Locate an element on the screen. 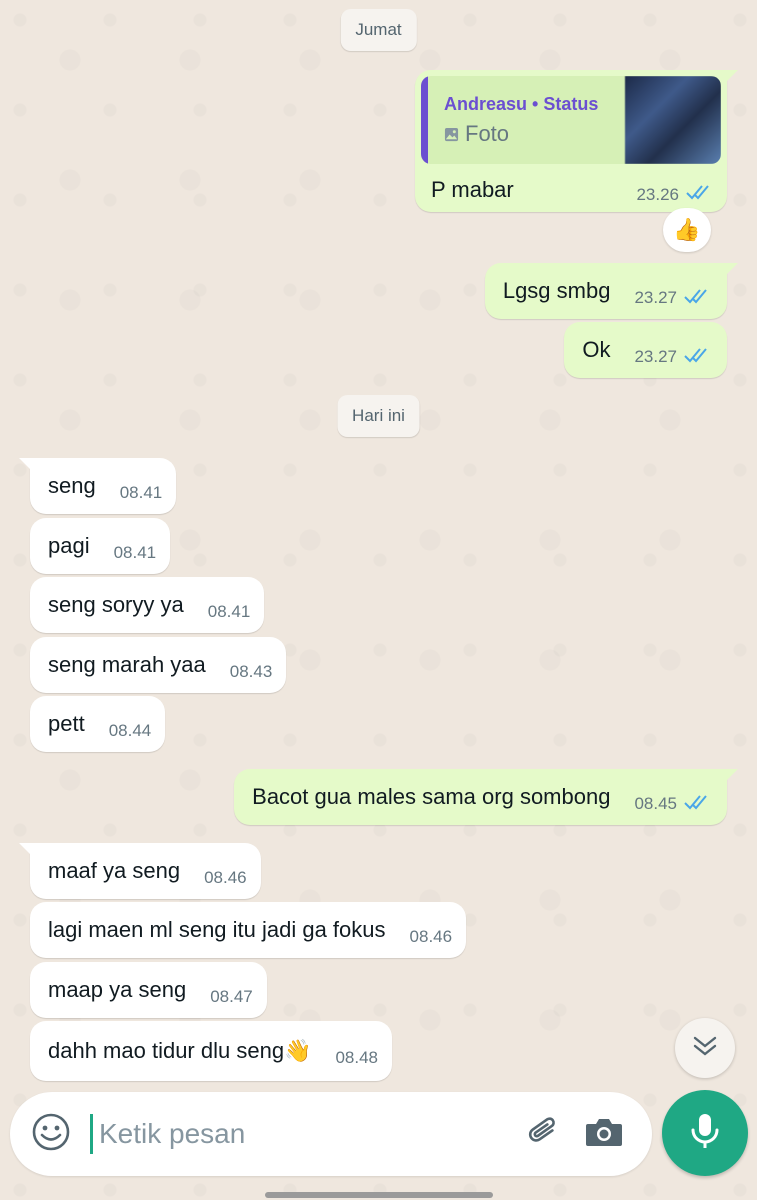 The image size is (757, 1200). image-icon is located at coordinates (451, 134).